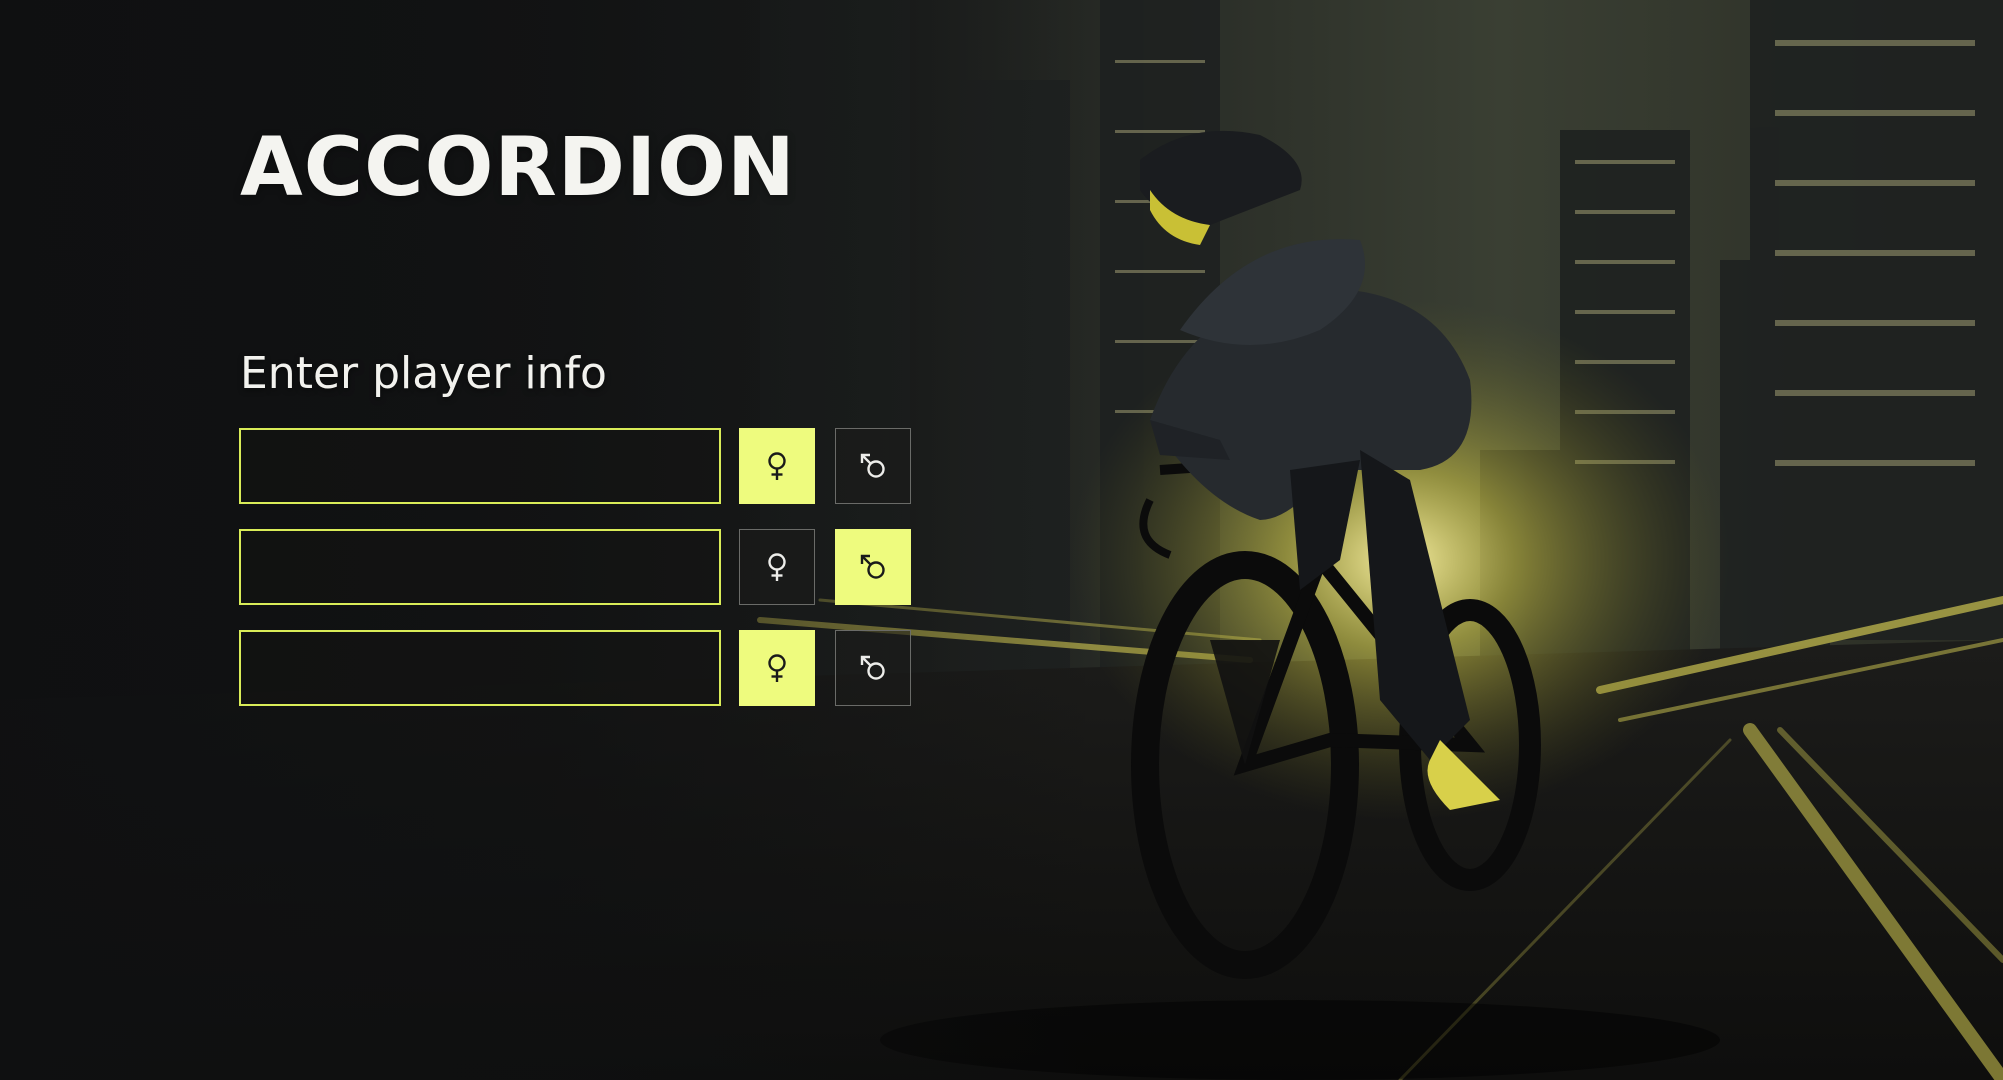  I want to click on accordion-logo: ACCORDION, so click(518, 168).